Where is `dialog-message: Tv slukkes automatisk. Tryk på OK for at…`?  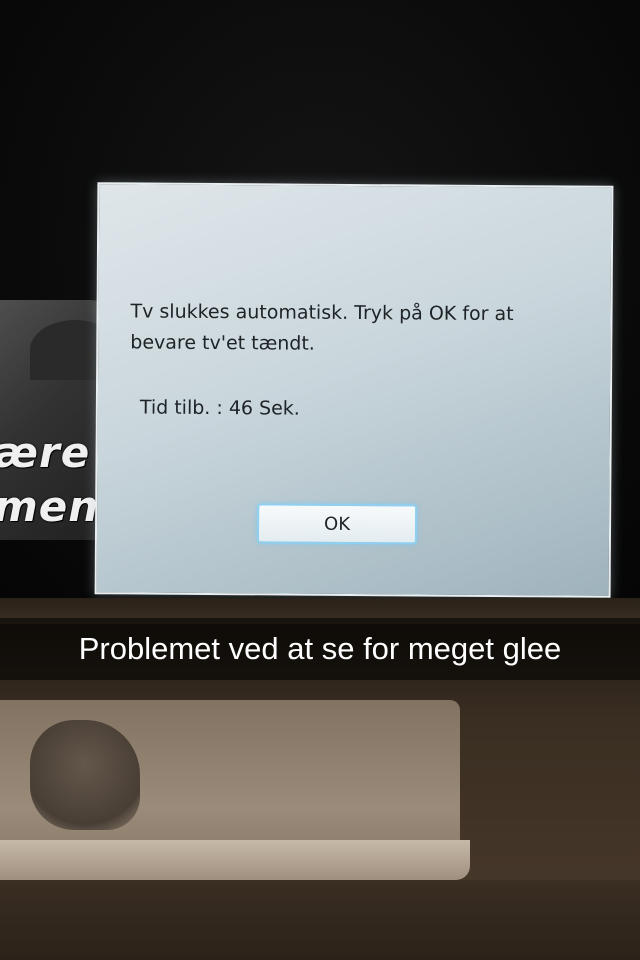 dialog-message: Tv slukkes automatisk. Tryk på OK for at… is located at coordinates (322, 327).